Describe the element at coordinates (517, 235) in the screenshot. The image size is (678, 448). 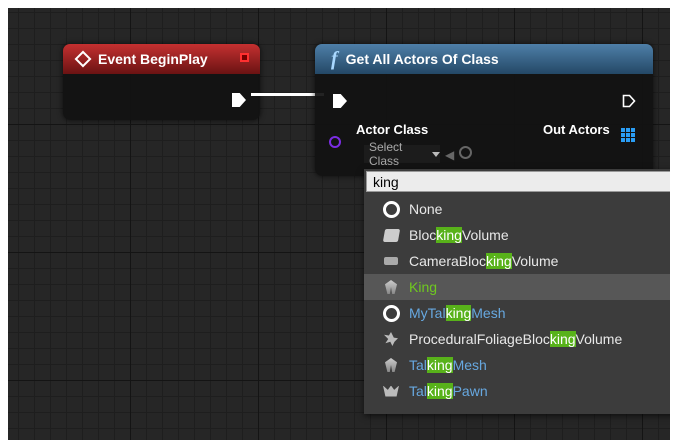
I see `class-result-item: BlockingVolume` at that location.